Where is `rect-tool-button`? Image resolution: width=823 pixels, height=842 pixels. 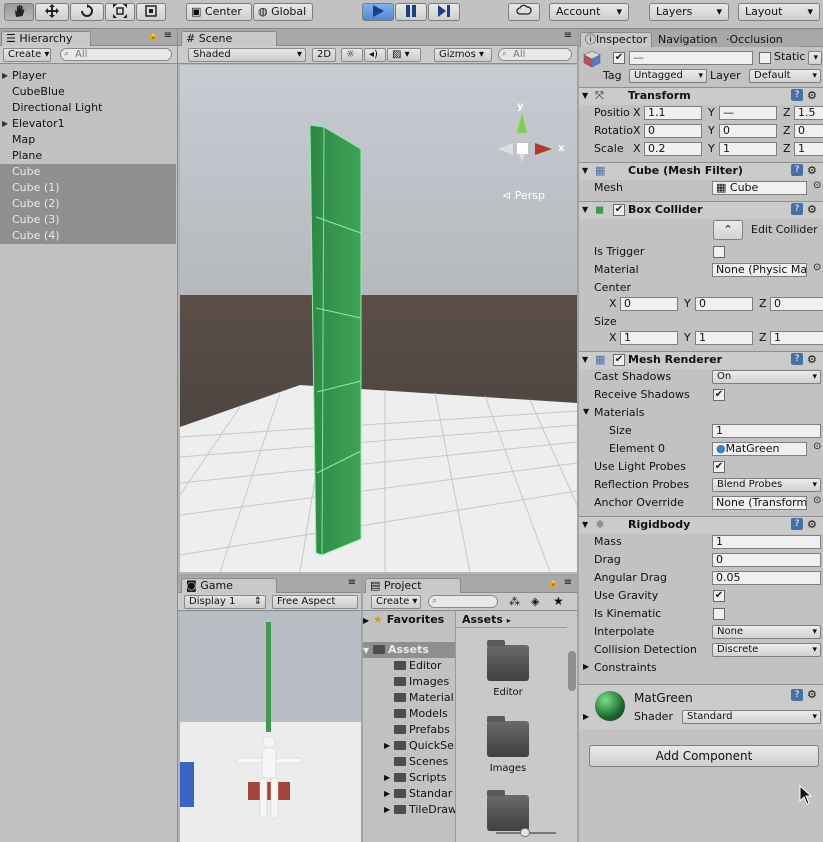 rect-tool-button is located at coordinates (151, 12).